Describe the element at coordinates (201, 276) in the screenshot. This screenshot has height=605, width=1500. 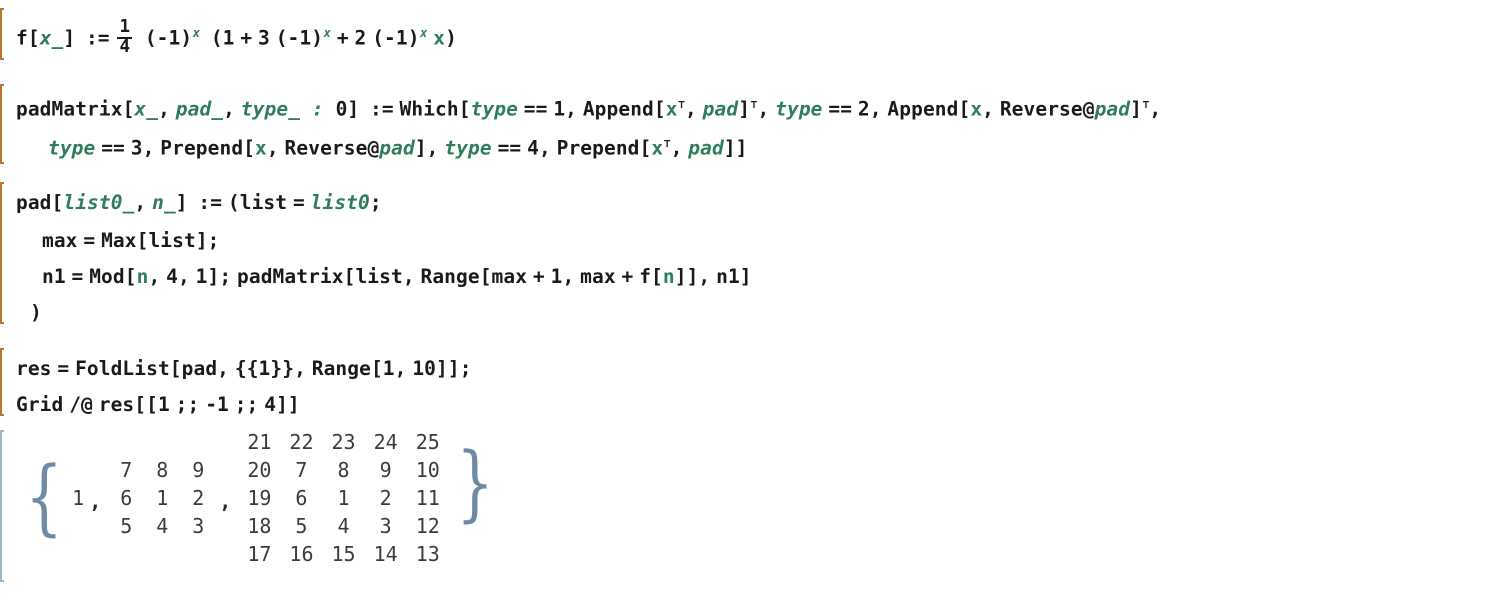
I see `mod-offset: 1` at that location.